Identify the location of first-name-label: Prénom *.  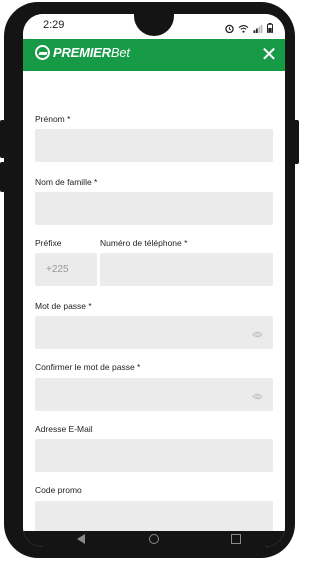
(53, 119).